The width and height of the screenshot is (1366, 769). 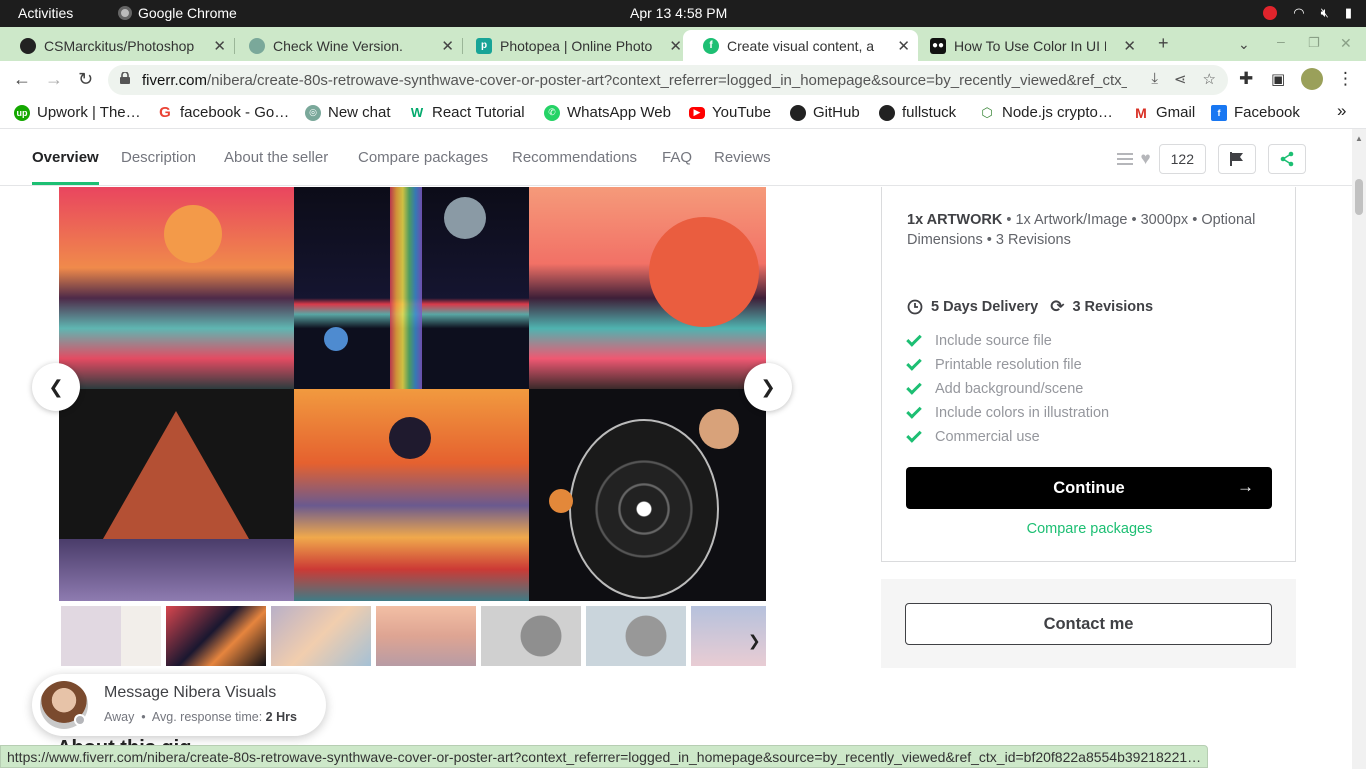 What do you see at coordinates (346, 45) in the screenshot?
I see `tab: Check Wine Version. ✕` at bounding box center [346, 45].